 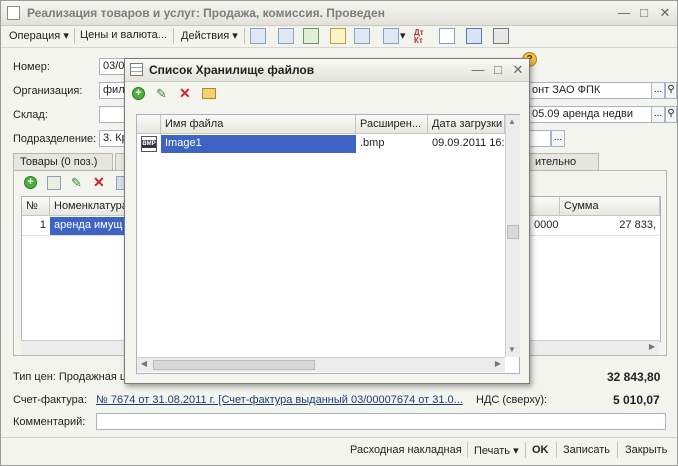 I want to click on column-header-blank, so click(x=545, y=206).